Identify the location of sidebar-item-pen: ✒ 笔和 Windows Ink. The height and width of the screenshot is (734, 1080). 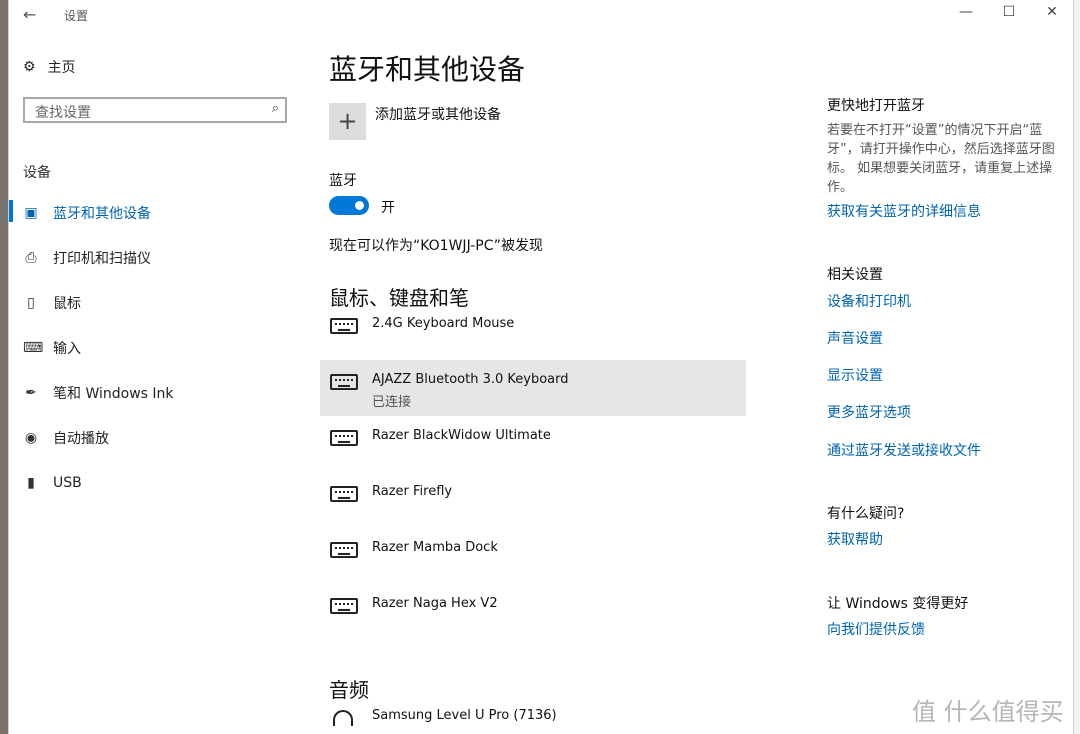
(154, 392).